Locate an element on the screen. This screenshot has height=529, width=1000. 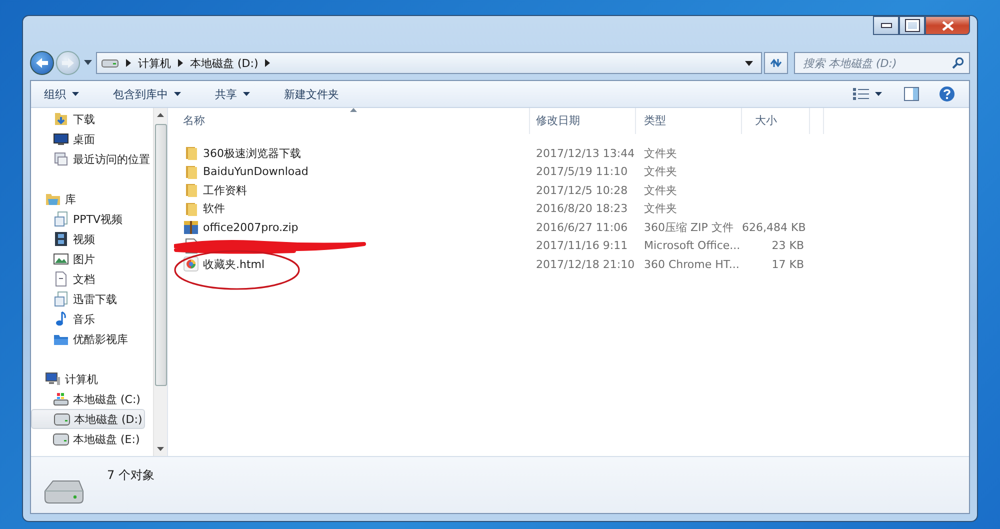
column-header: 大小 is located at coordinates (776, 121).